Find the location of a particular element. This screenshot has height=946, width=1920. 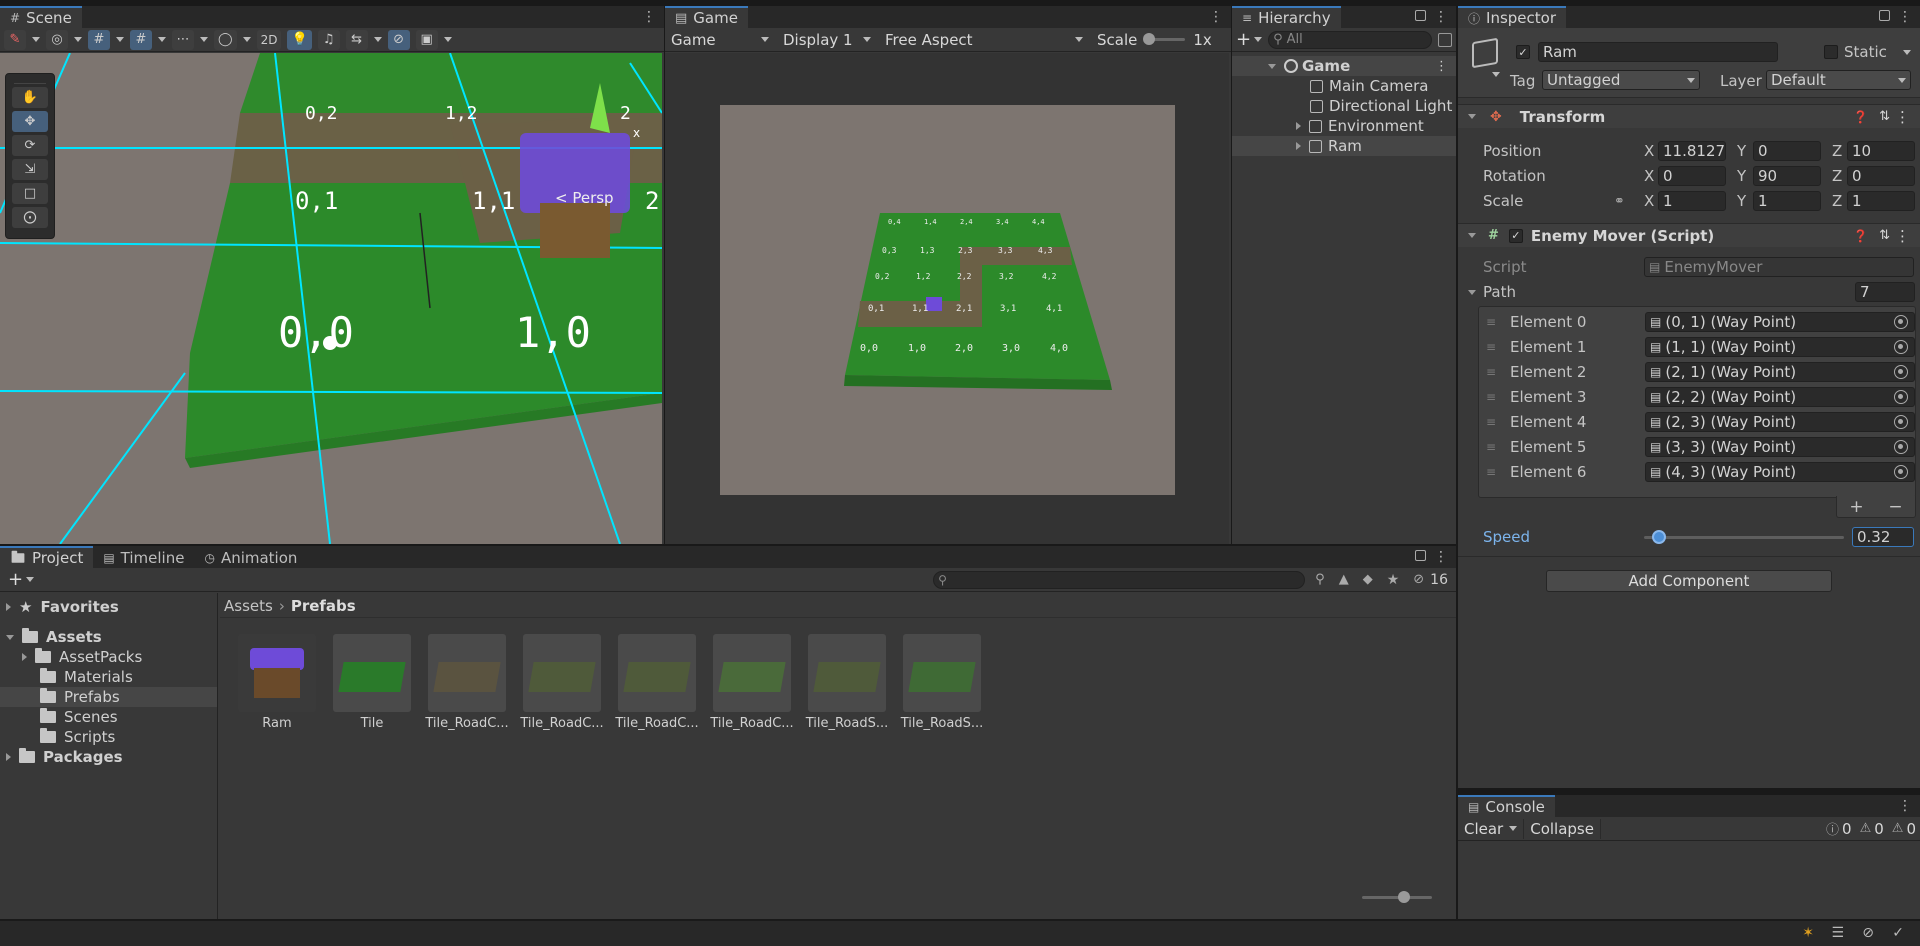

asset-item-ram: Ram is located at coordinates (277, 682).